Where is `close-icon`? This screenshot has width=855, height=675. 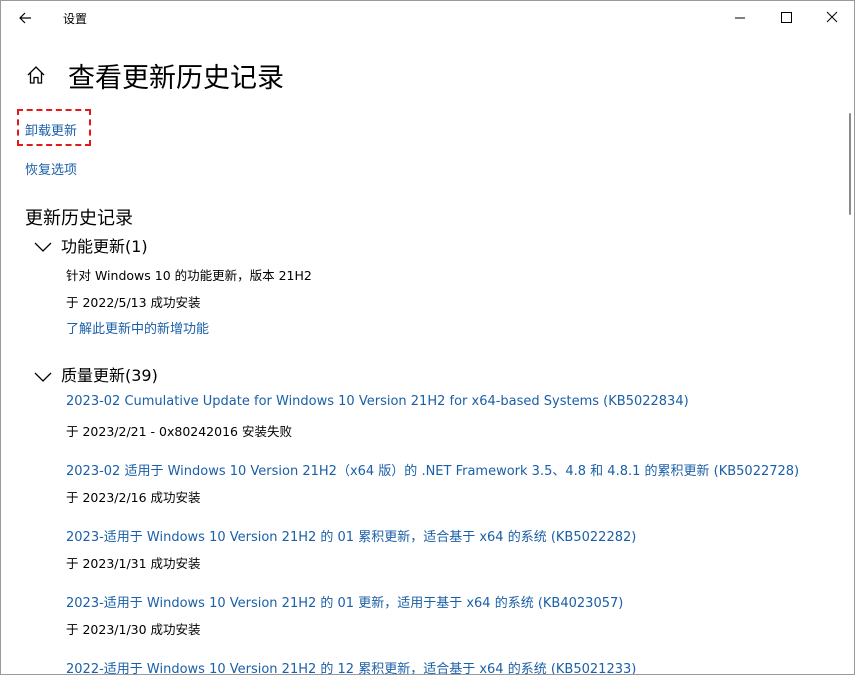
close-icon is located at coordinates (832, 17).